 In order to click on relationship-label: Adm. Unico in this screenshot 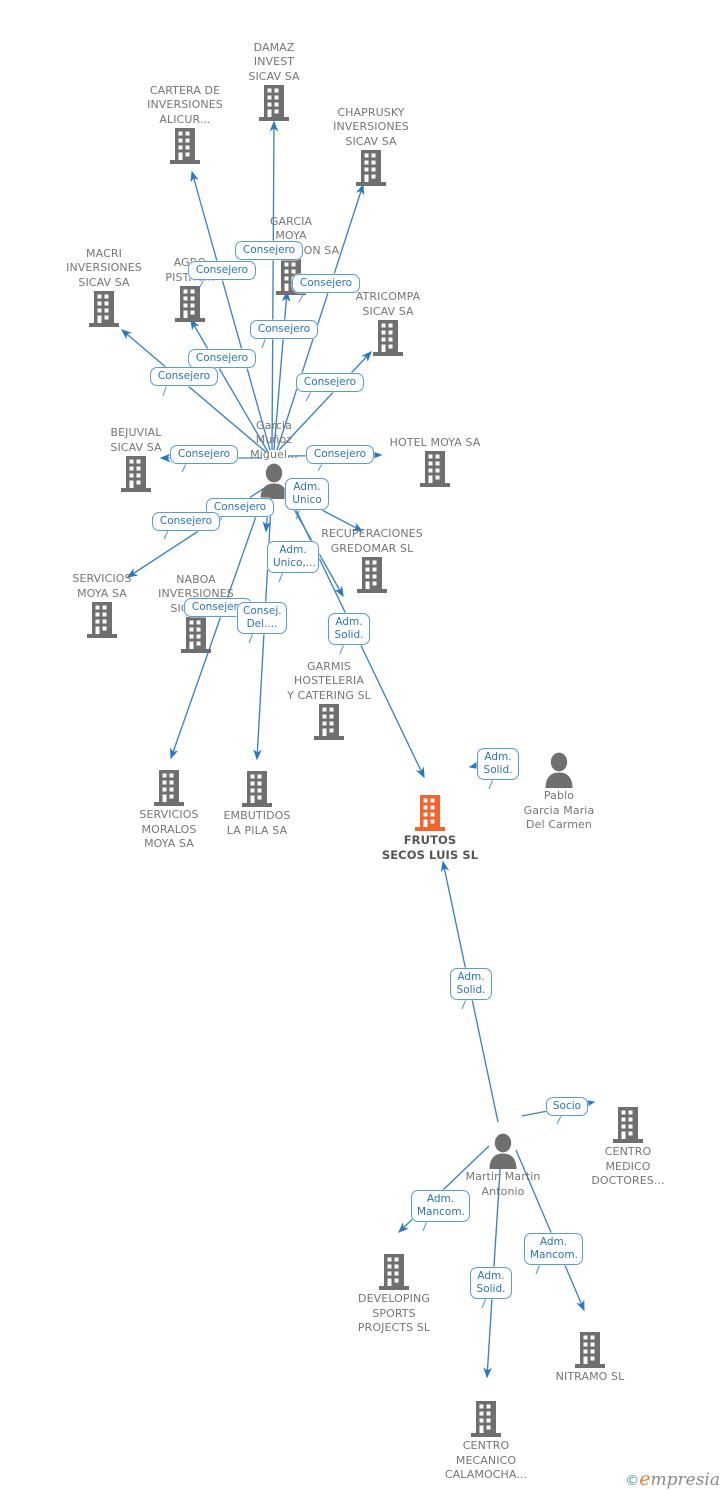, I will do `click(307, 494)`.